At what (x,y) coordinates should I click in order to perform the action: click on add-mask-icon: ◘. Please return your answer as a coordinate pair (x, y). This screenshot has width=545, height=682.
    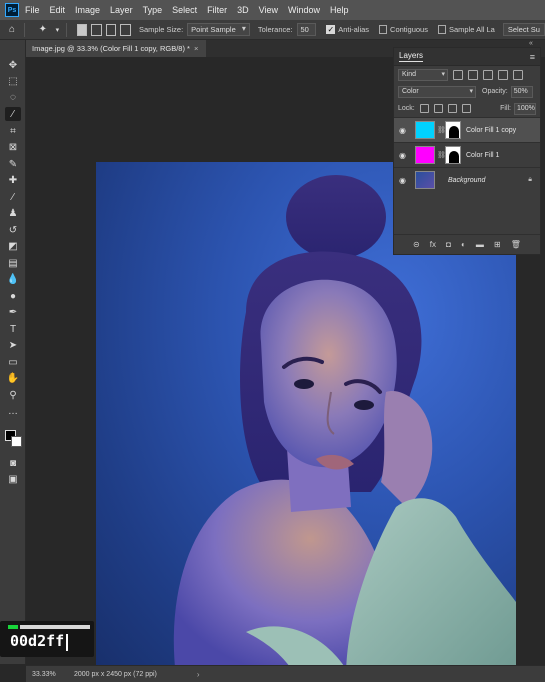
    Looking at the image, I should click on (448, 244).